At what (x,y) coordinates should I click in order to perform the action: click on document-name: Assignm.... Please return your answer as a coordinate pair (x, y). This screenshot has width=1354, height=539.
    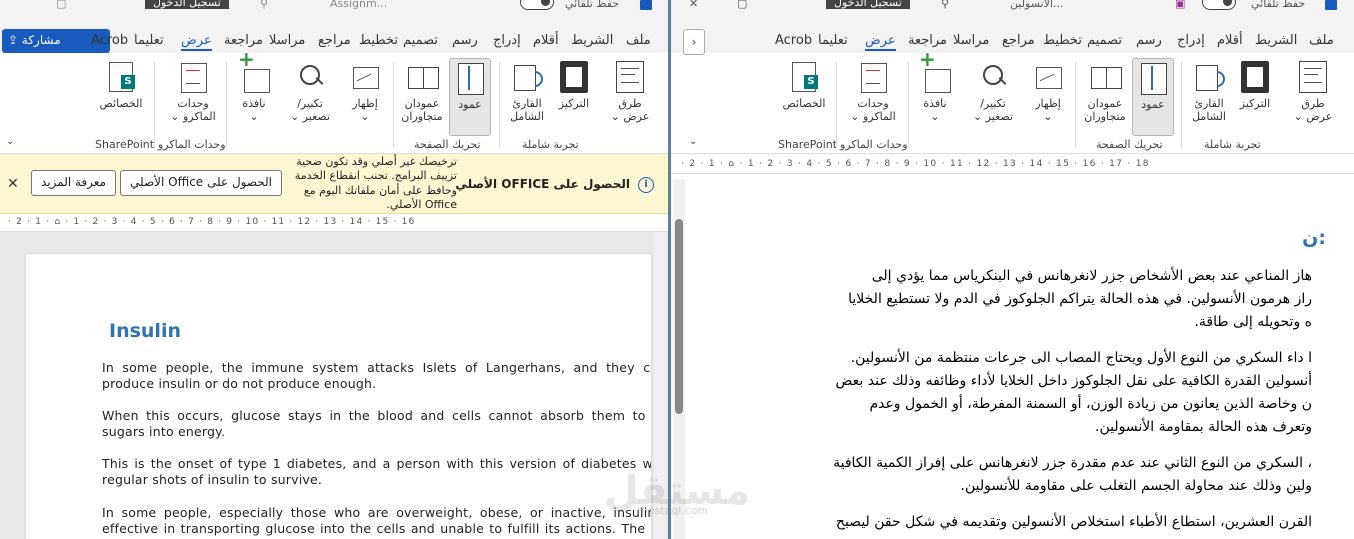
    Looking at the image, I should click on (358, 5).